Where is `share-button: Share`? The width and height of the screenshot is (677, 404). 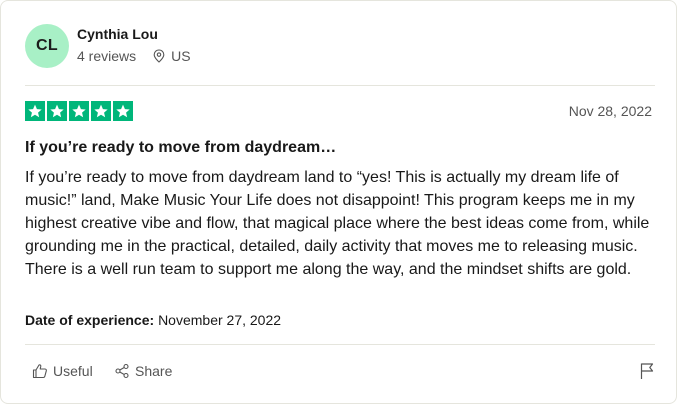
share-button: Share is located at coordinates (143, 371).